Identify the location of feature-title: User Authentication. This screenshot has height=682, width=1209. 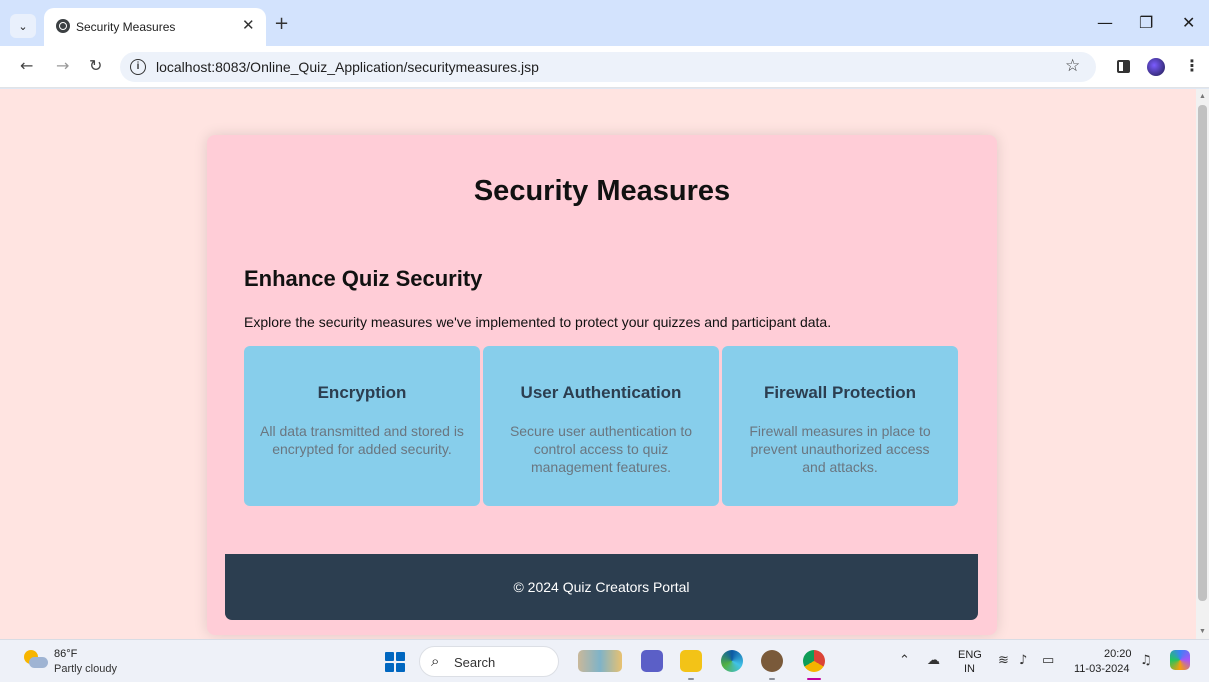
(601, 392).